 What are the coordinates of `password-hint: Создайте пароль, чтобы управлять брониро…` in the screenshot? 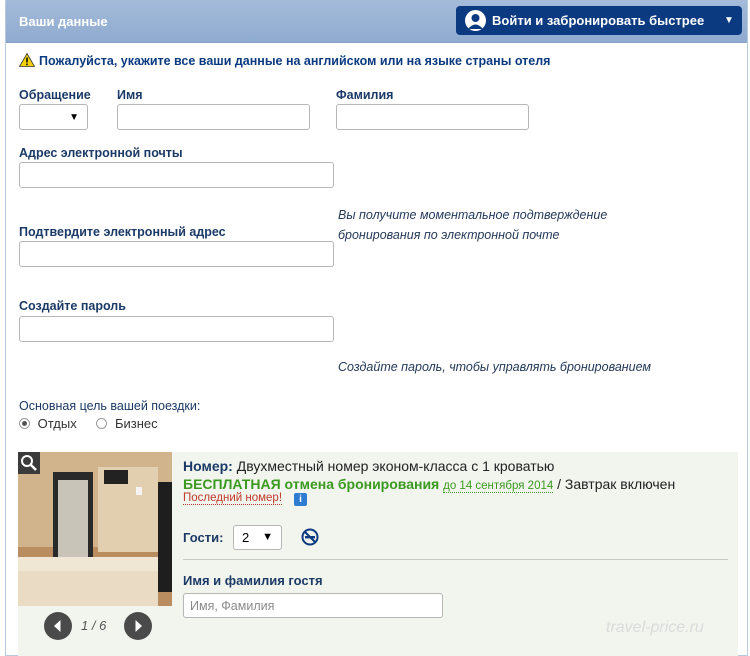 It's located at (494, 367).